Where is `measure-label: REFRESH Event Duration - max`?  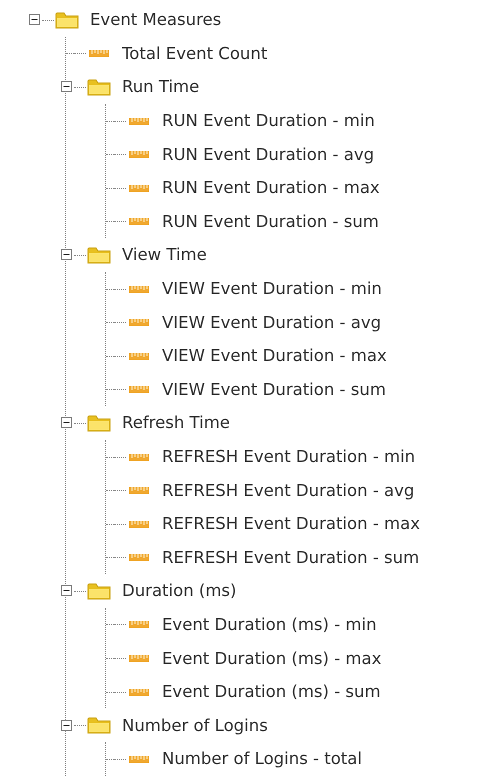
measure-label: REFRESH Event Duration - max is located at coordinates (291, 524).